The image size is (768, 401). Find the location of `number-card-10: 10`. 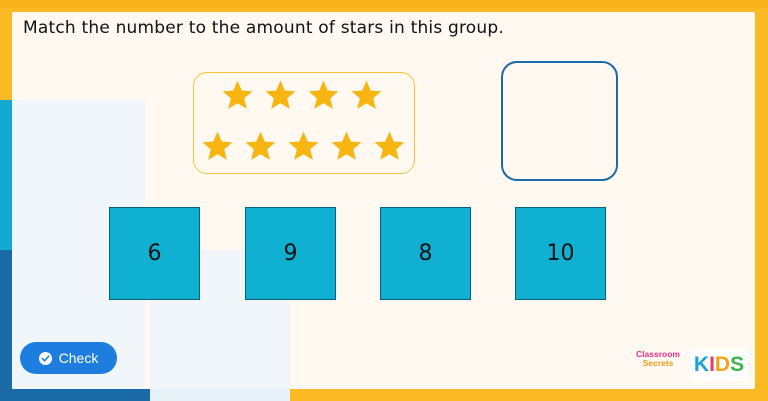

number-card-10: 10 is located at coordinates (560, 253).